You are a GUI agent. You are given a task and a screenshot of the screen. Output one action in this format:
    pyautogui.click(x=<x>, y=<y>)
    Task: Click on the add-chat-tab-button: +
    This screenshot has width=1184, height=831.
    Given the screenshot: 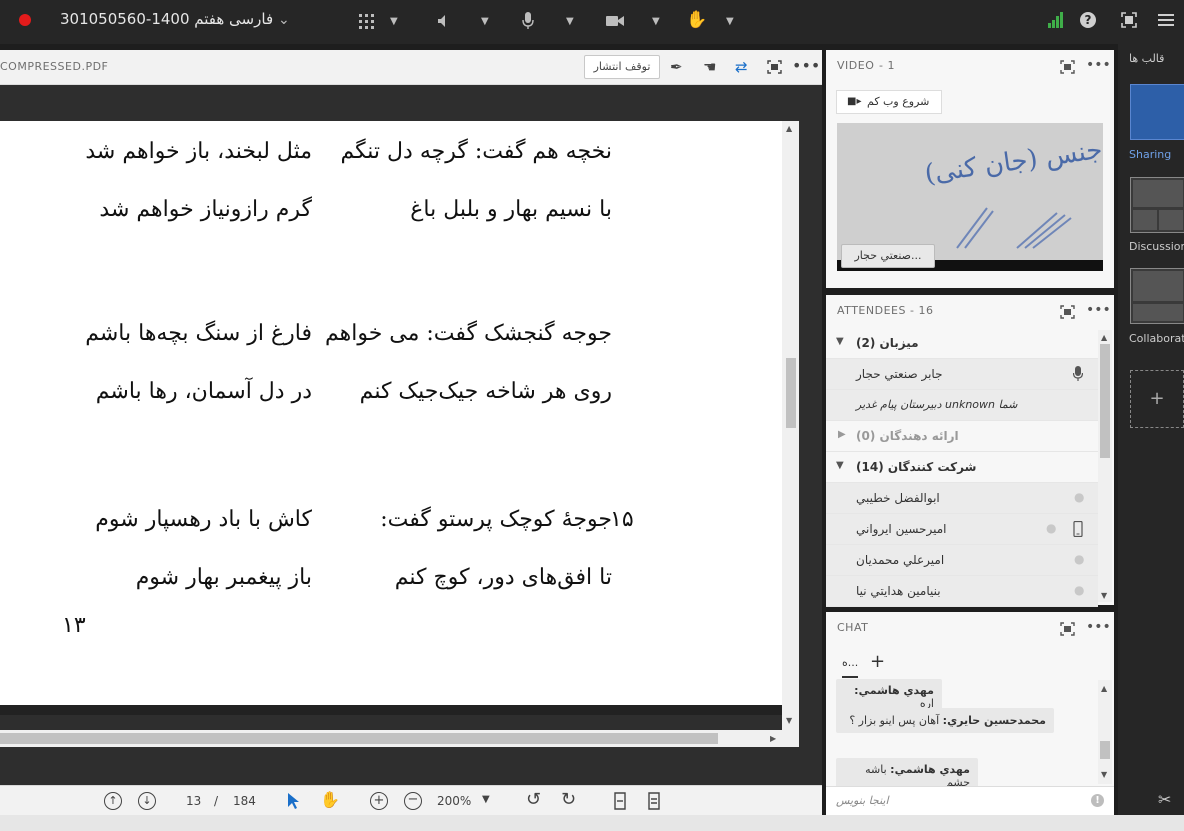 What is the action you would take?
    pyautogui.click(x=877, y=661)
    